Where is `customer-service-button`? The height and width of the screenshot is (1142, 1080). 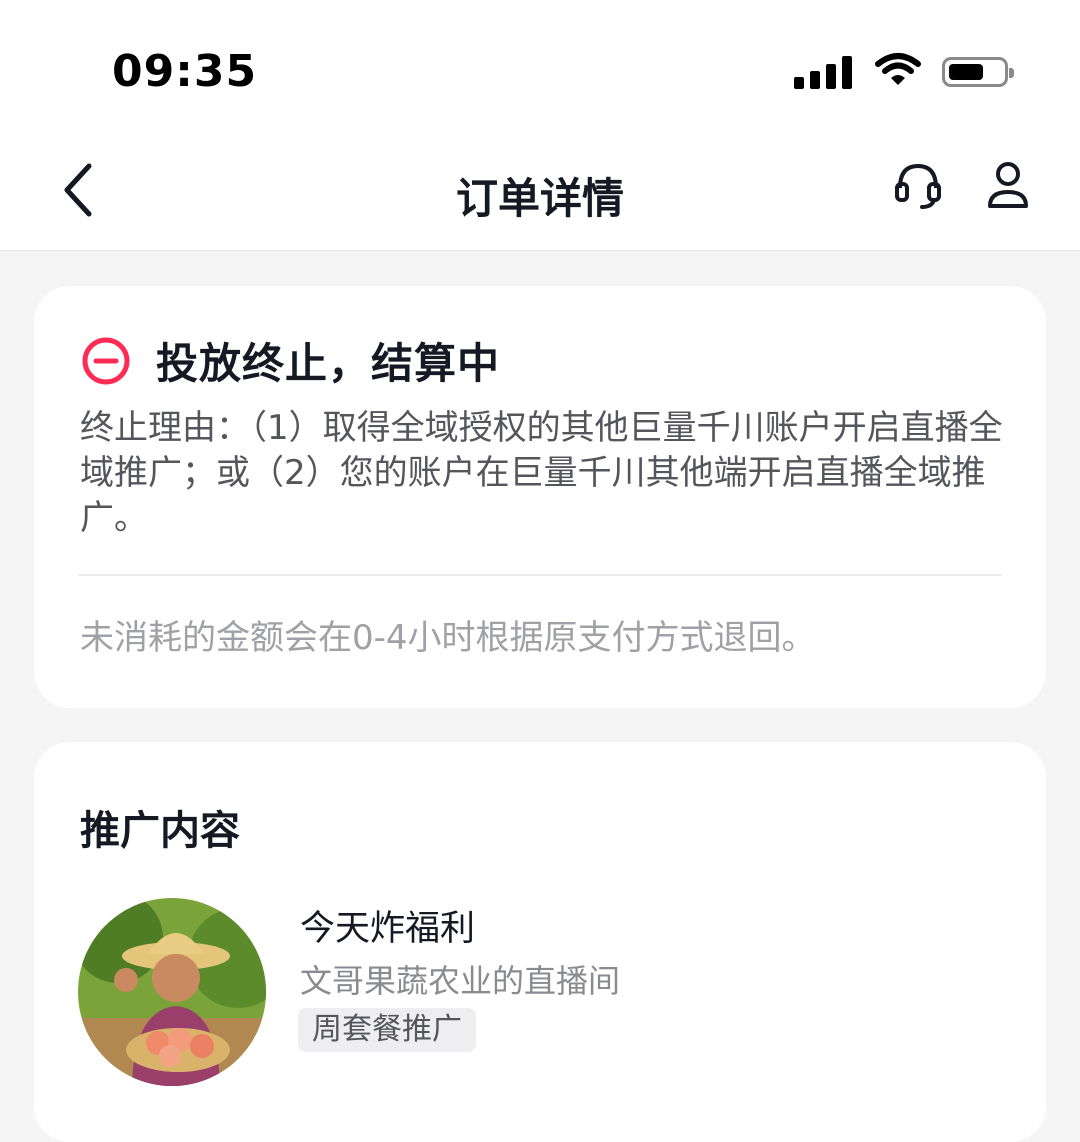 customer-service-button is located at coordinates (918, 186).